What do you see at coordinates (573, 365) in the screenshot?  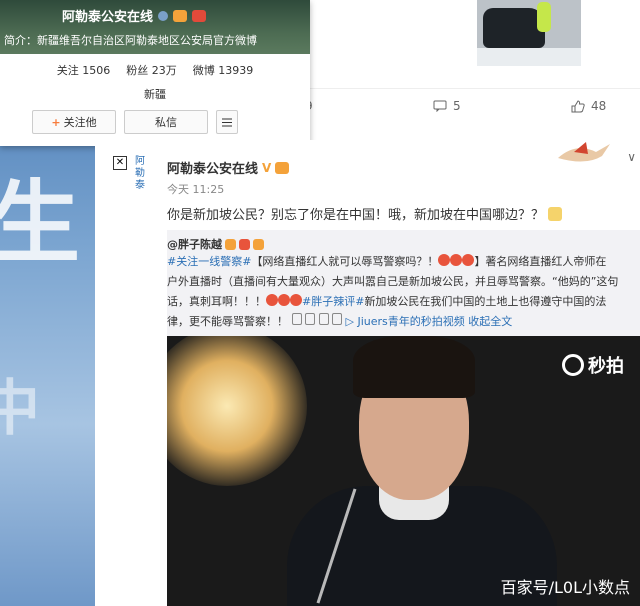 I see `camera-icon` at bounding box center [573, 365].